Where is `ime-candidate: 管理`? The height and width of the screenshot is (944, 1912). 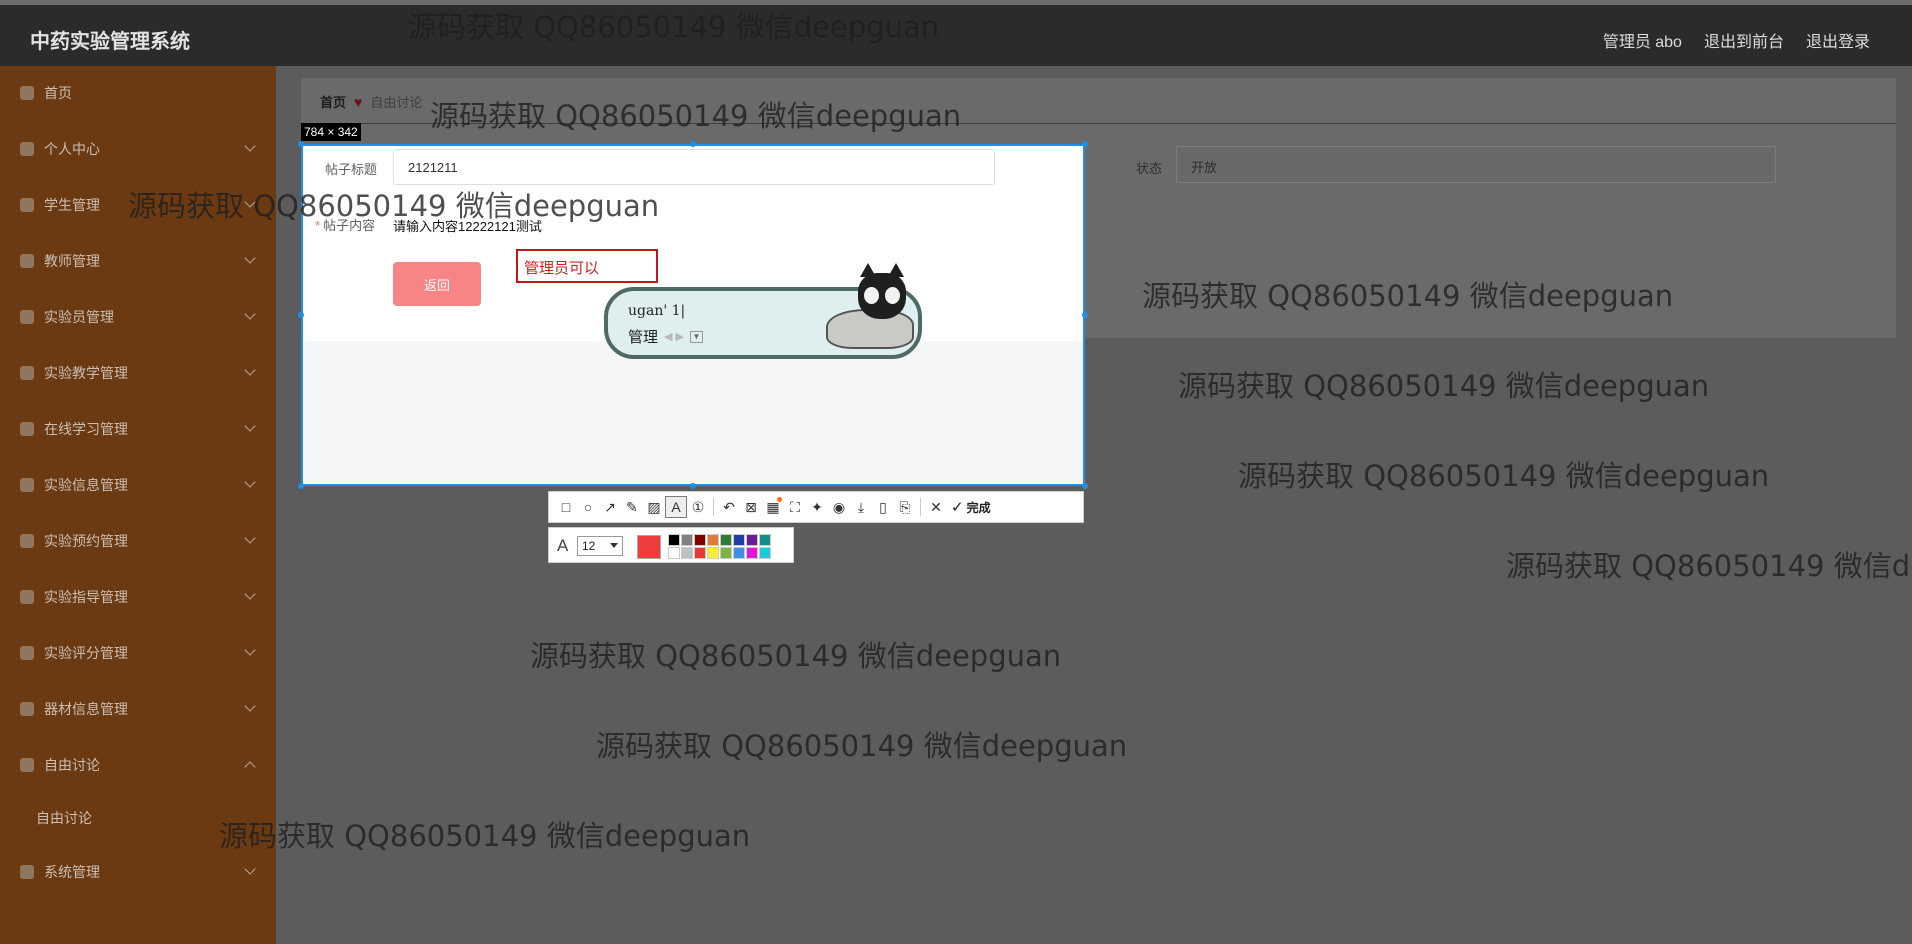 ime-candidate: 管理 is located at coordinates (643, 336).